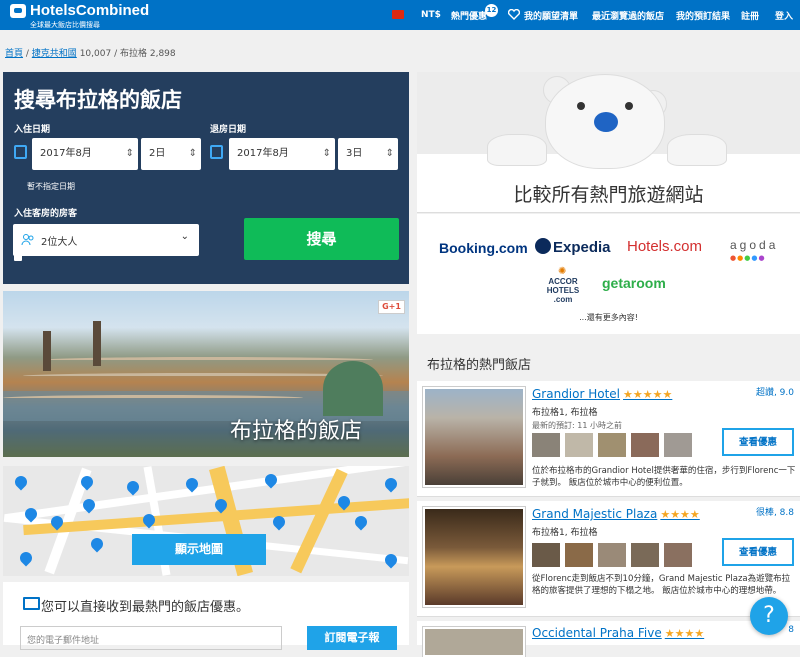  Describe the element at coordinates (133, 54) in the screenshot. I see `breadcrumb-city: 布拉格` at that location.